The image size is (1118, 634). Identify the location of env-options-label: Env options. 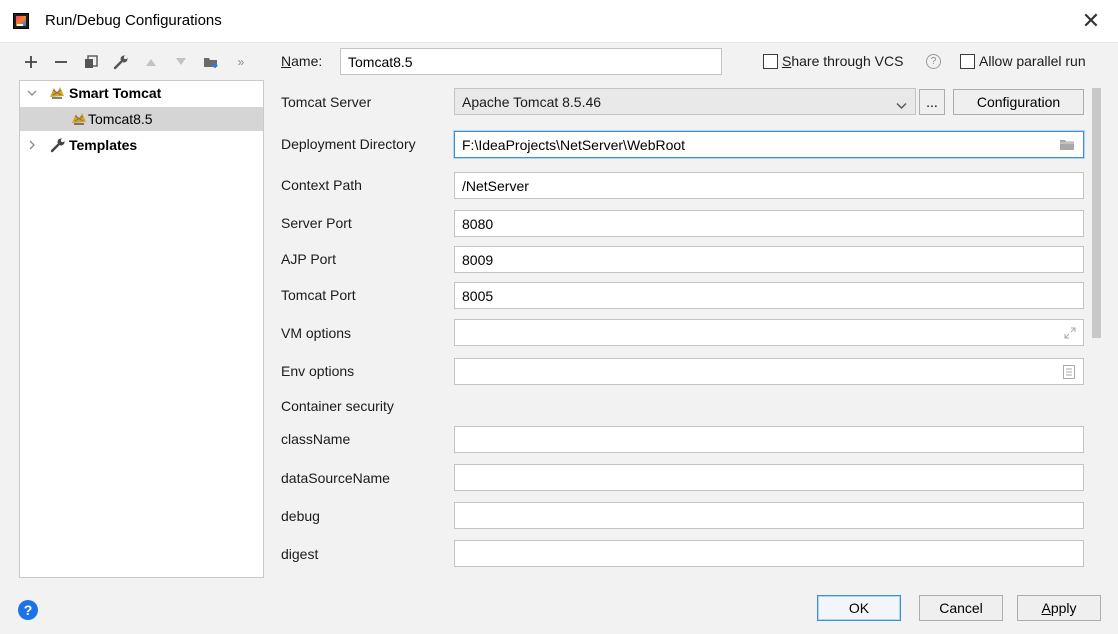
(318, 371).